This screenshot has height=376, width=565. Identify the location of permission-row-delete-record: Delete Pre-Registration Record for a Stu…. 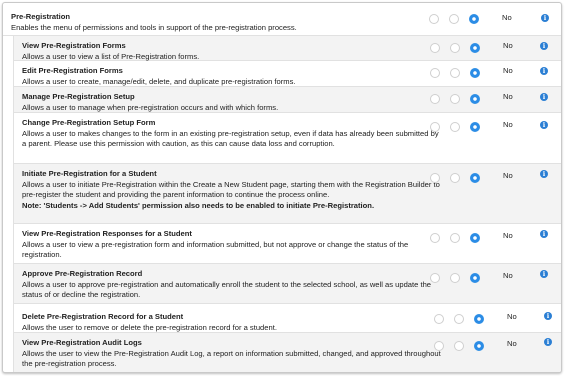
(287, 318).